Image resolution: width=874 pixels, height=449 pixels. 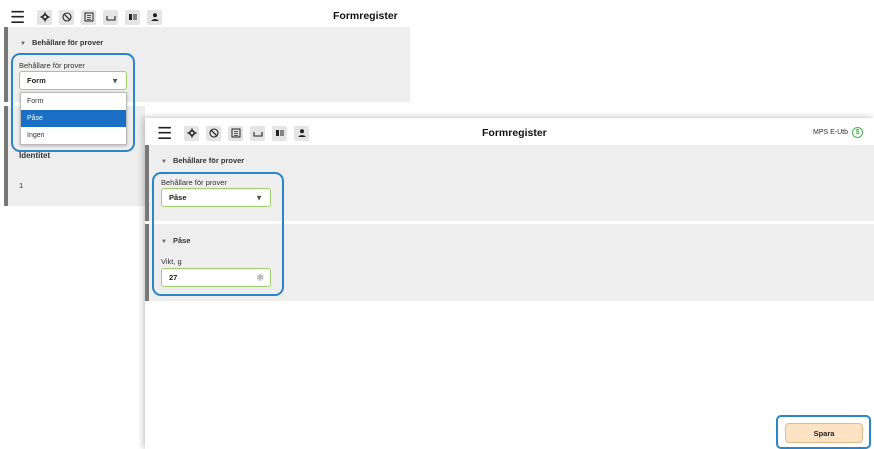 What do you see at coordinates (21, 185) in the screenshot?
I see `row-value: 1` at bounding box center [21, 185].